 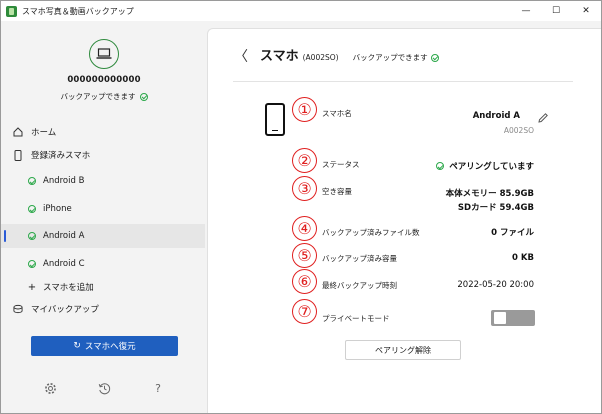 I want to click on nav-item-my-backup: マイバックアップ, so click(x=103, y=309).